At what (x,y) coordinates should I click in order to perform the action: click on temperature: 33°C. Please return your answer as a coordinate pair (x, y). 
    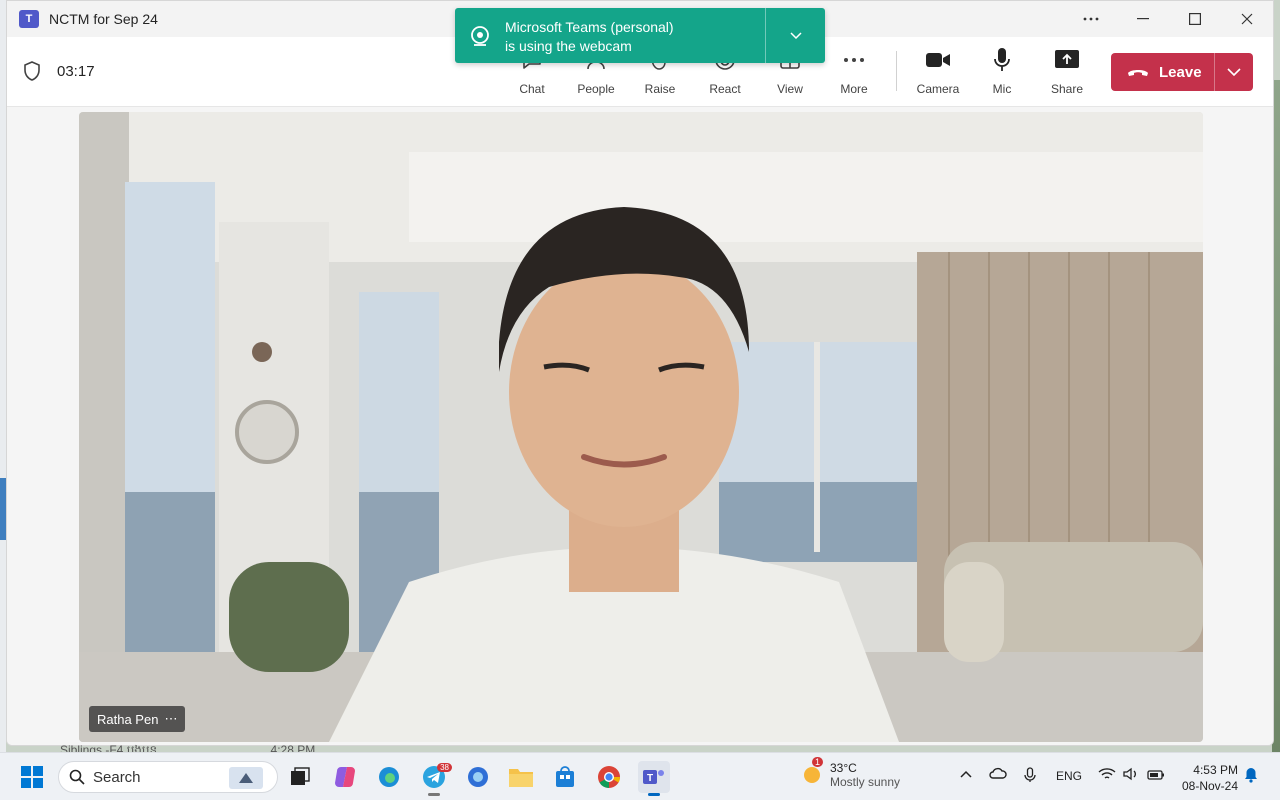
    Looking at the image, I should click on (843, 768).